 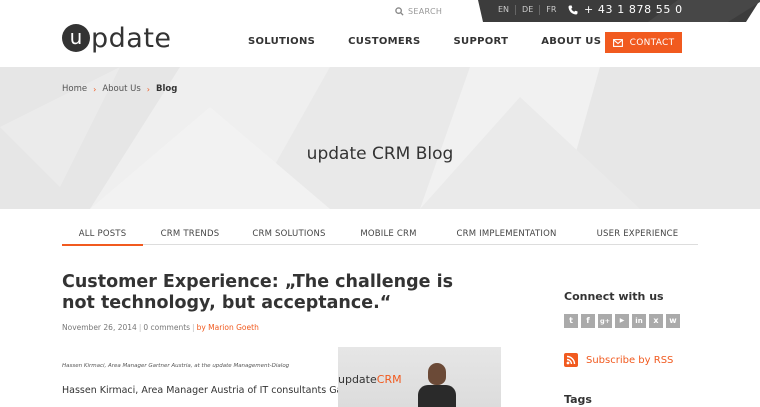 What do you see at coordinates (102, 237) in the screenshot?
I see `tab-all-posts: ALL POSTS` at bounding box center [102, 237].